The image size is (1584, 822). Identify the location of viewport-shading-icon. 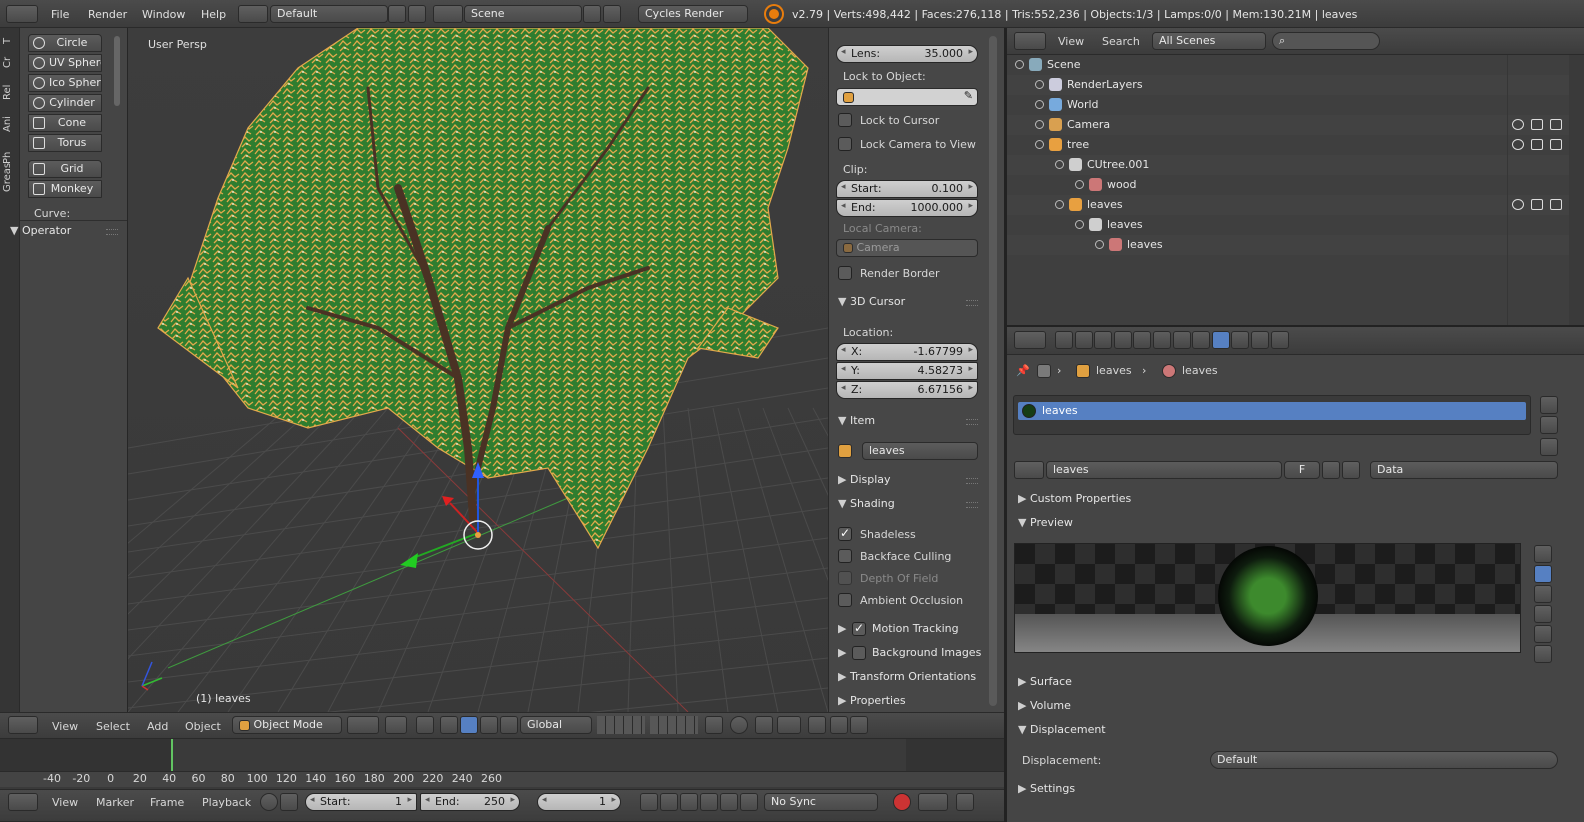
(363, 725).